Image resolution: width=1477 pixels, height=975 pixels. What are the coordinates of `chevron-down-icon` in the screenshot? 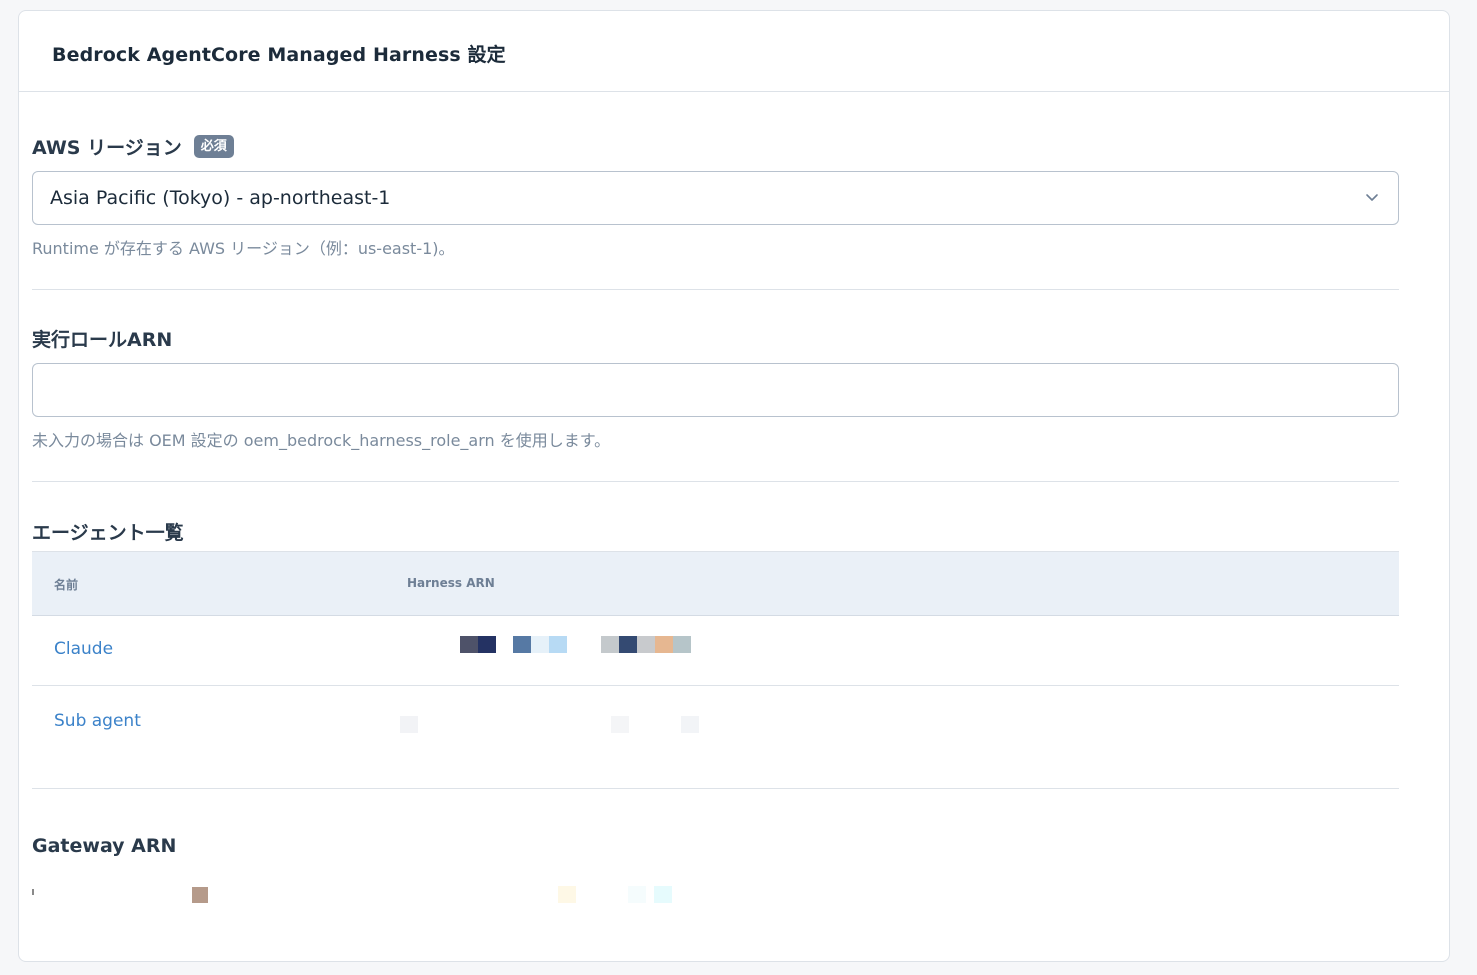 It's located at (1372, 197).